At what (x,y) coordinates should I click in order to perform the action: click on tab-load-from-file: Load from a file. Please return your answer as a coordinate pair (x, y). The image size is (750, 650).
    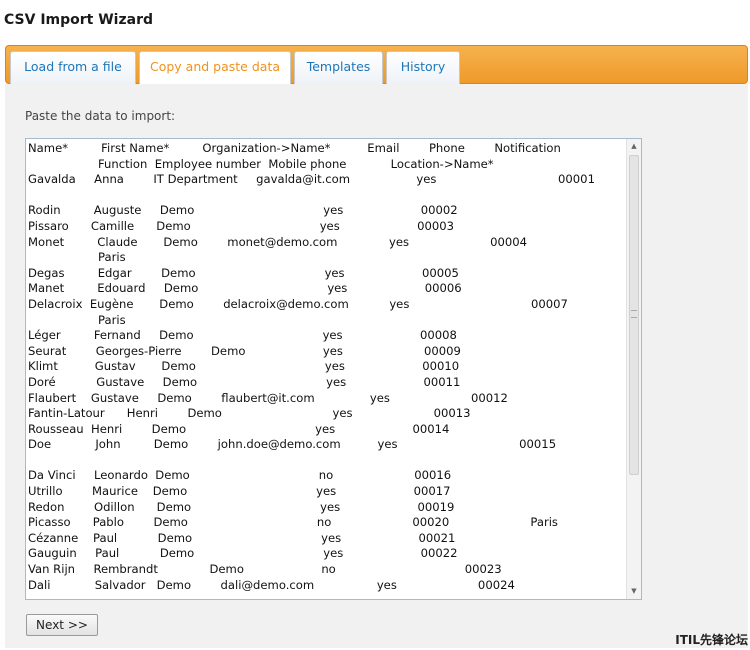
    Looking at the image, I should click on (73, 67).